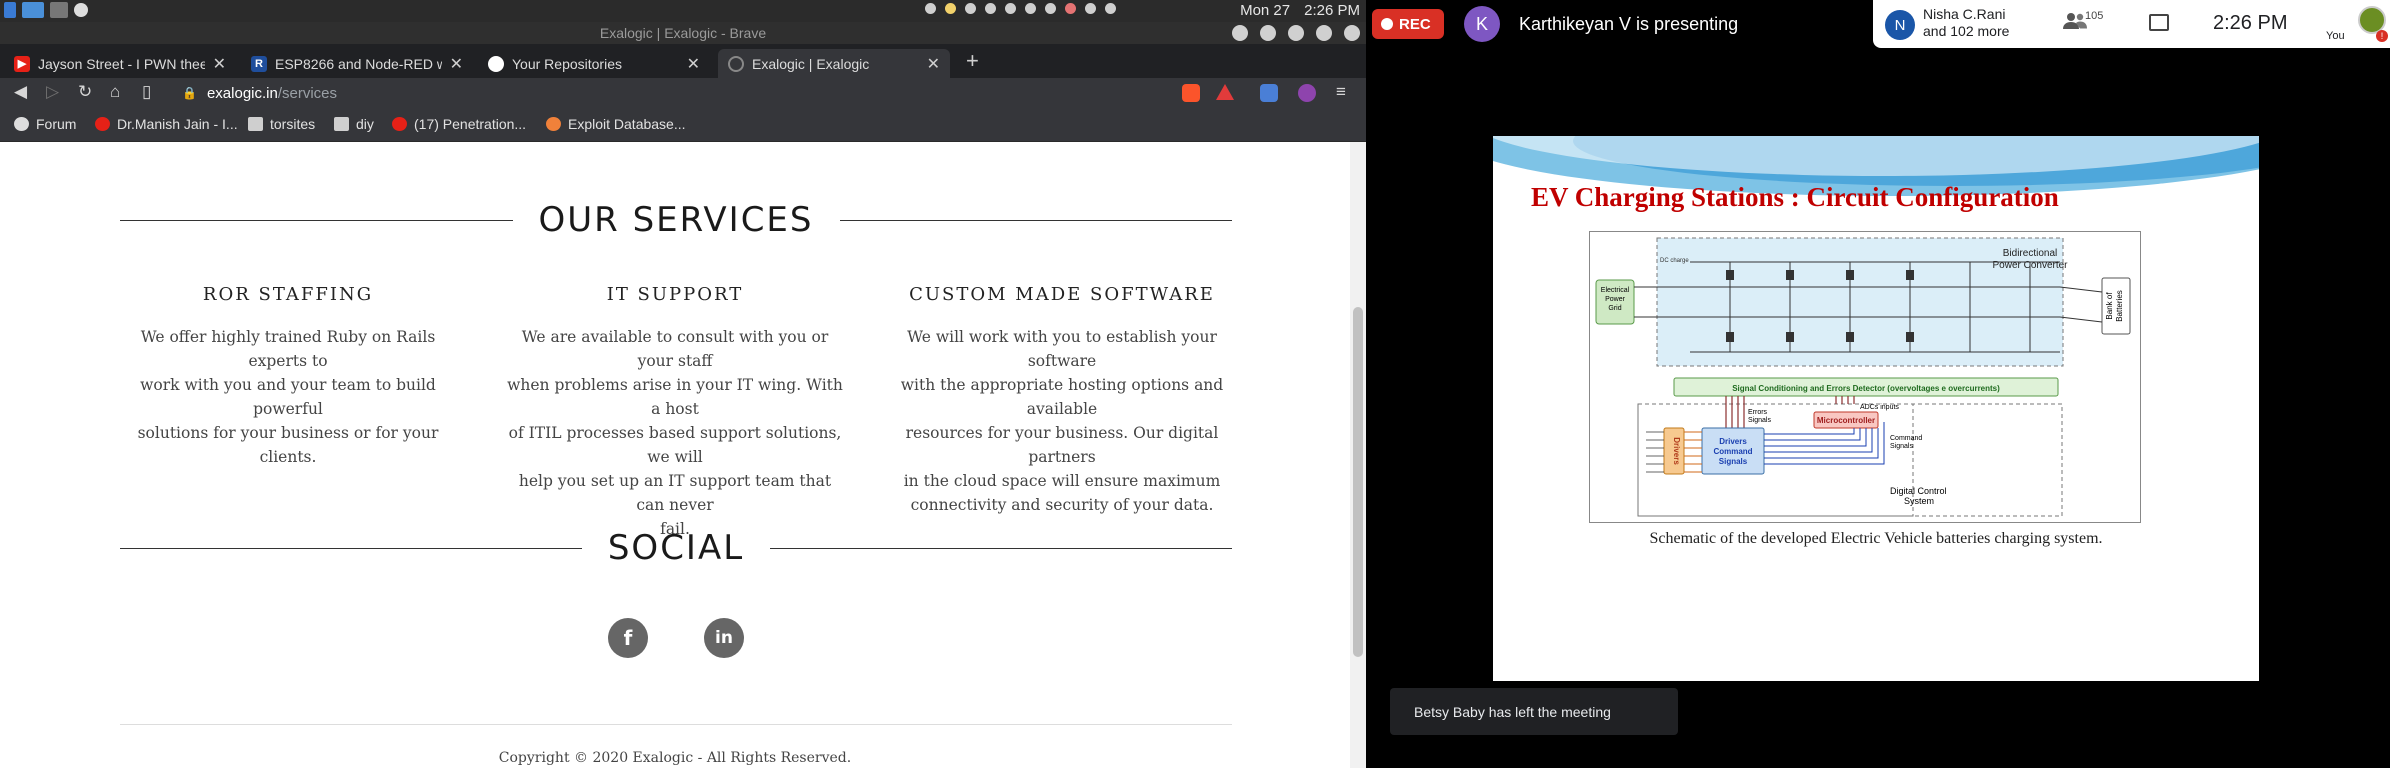  Describe the element at coordinates (736, 63) in the screenshot. I see `globe-icon` at that location.